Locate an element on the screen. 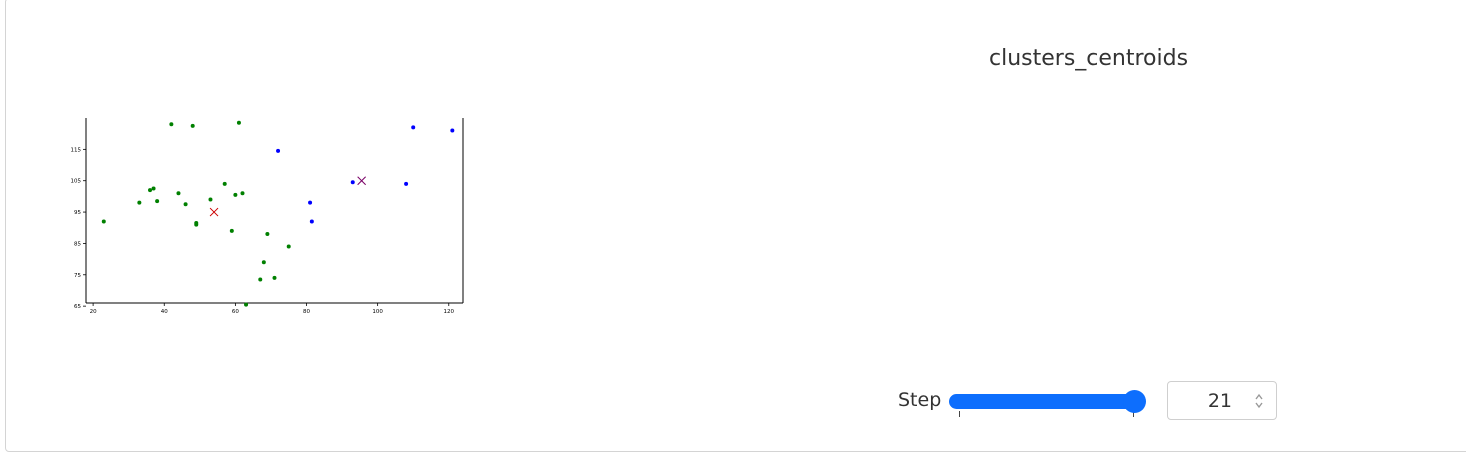 The width and height of the screenshot is (1466, 453). y-tick-label: 75 is located at coordinates (77, 276).